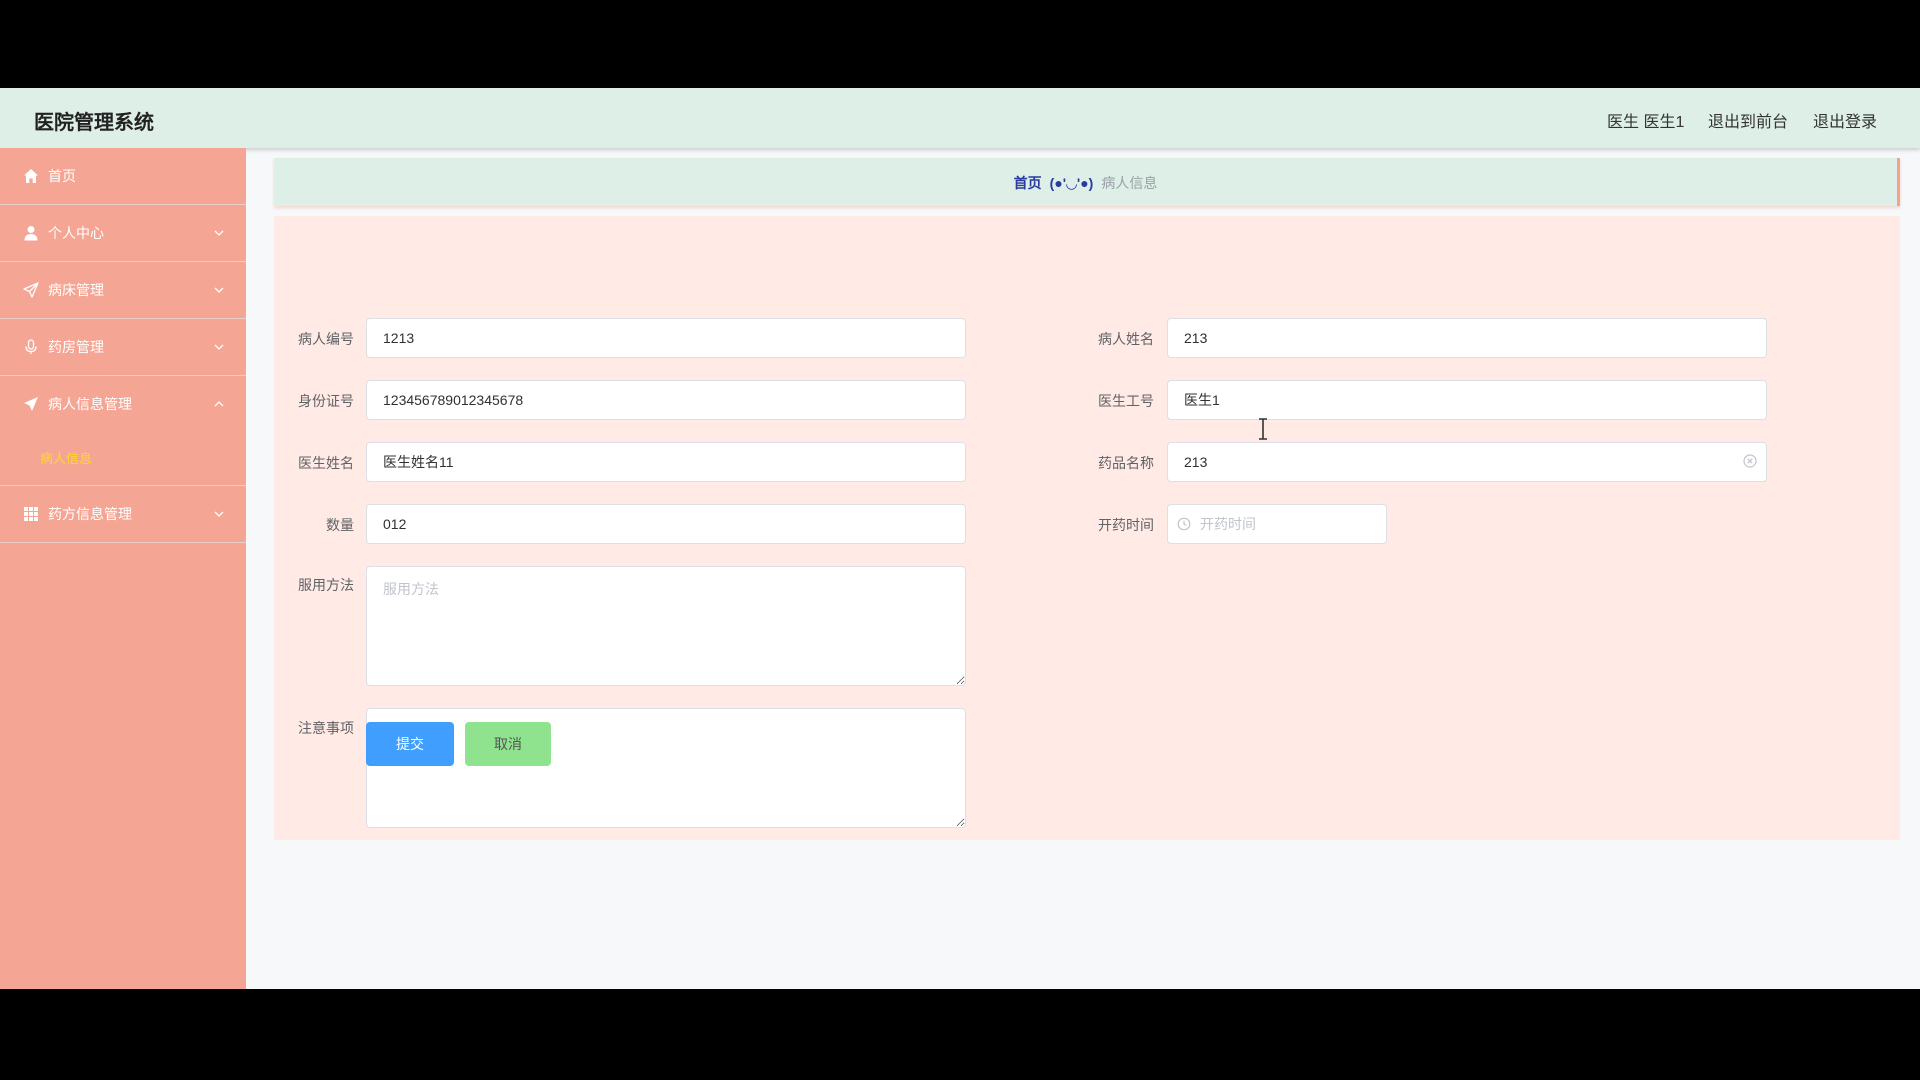 This screenshot has width=1920, height=1080. Describe the element at coordinates (76, 290) in the screenshot. I see `sidebar-item-label: 病床管理` at that location.